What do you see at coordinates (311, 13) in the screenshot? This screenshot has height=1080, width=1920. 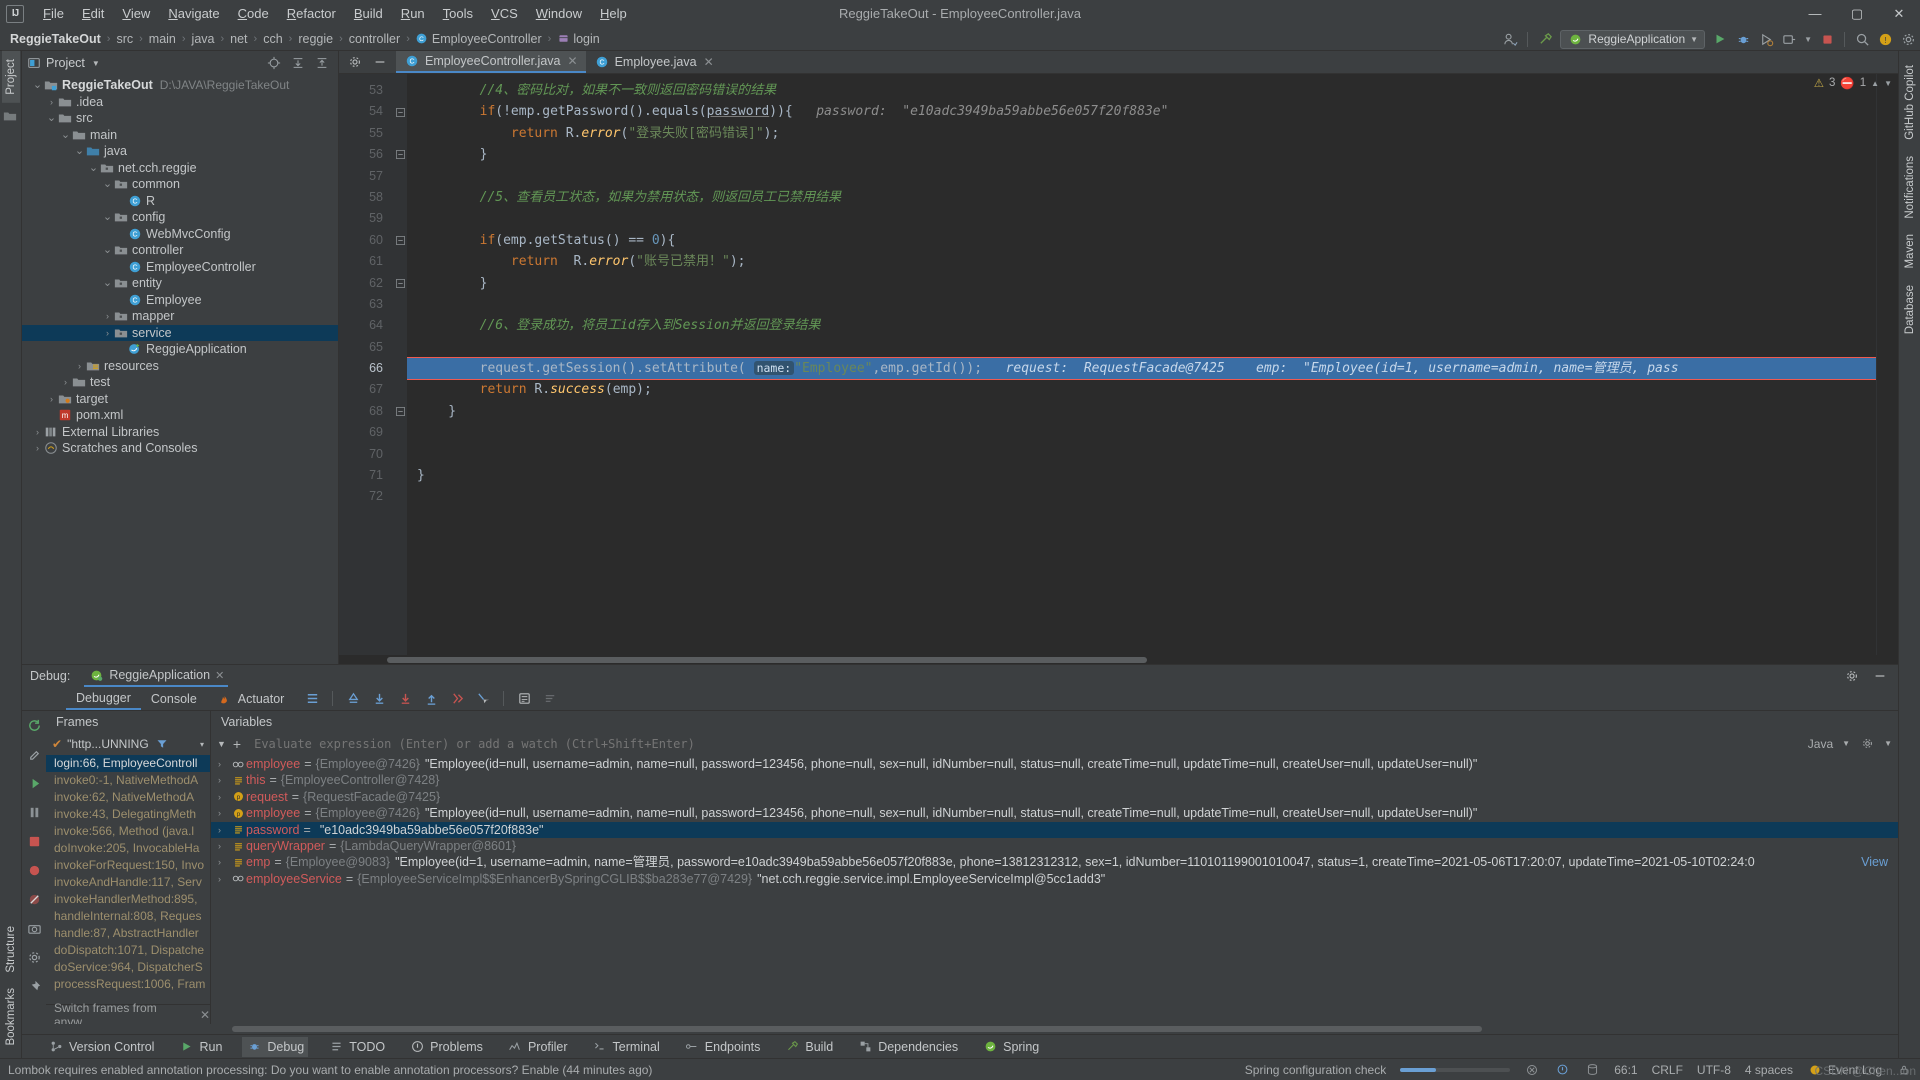 I see `menu-refactor: Refactor` at bounding box center [311, 13].